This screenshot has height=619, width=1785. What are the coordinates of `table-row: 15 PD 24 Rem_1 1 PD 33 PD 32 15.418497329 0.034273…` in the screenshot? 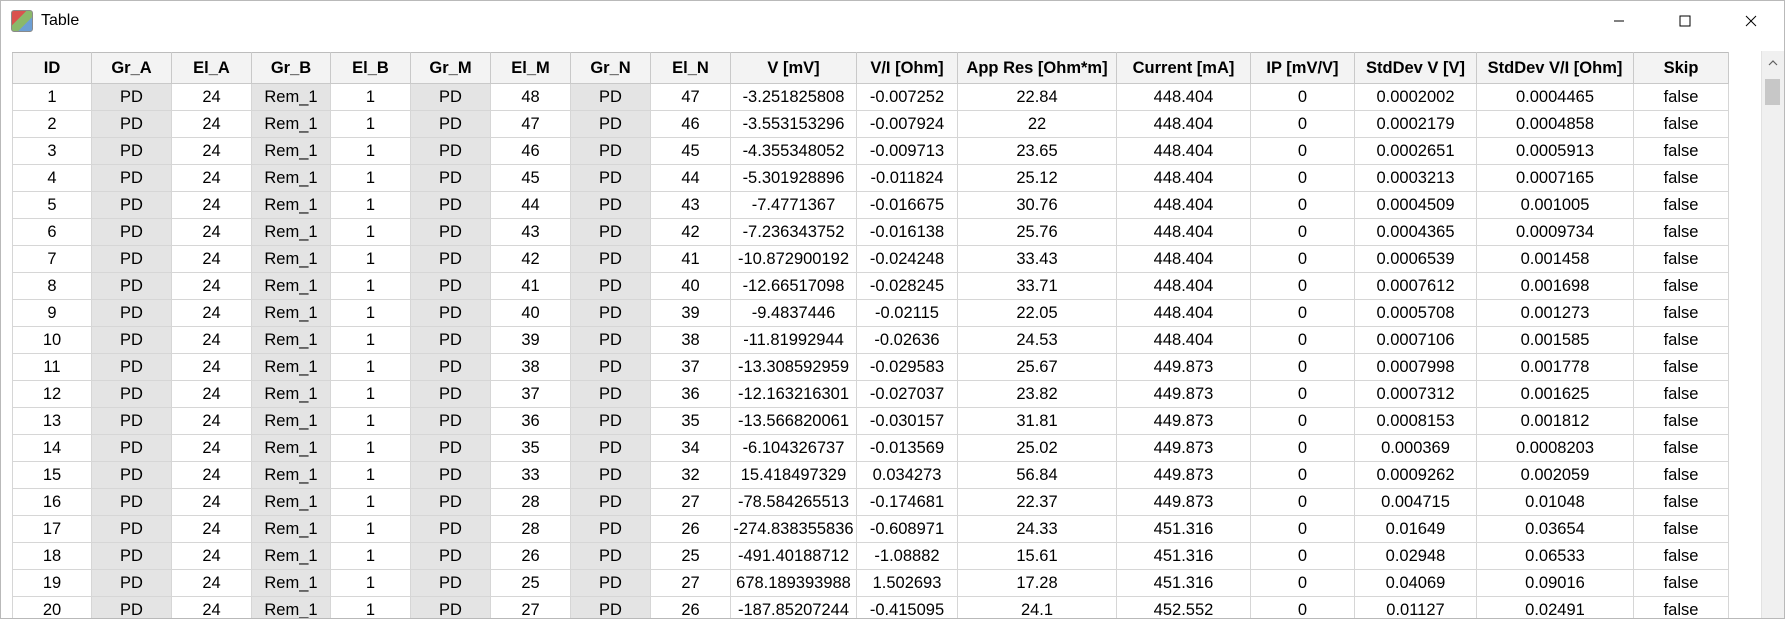 It's located at (870, 475).